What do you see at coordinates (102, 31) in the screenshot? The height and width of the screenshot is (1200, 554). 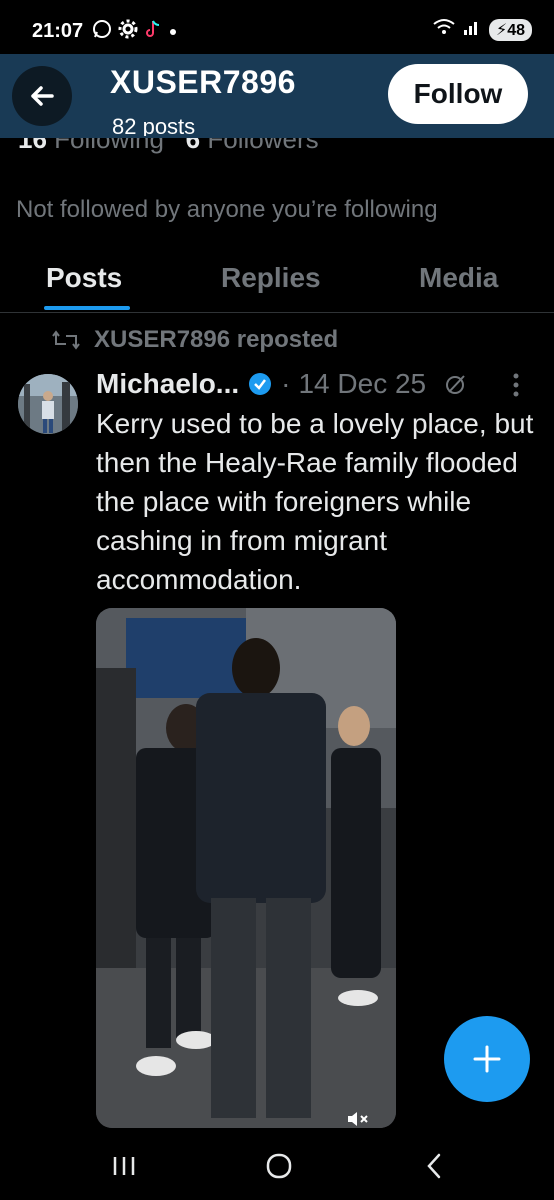 I see `whatsapp-icon` at bounding box center [102, 31].